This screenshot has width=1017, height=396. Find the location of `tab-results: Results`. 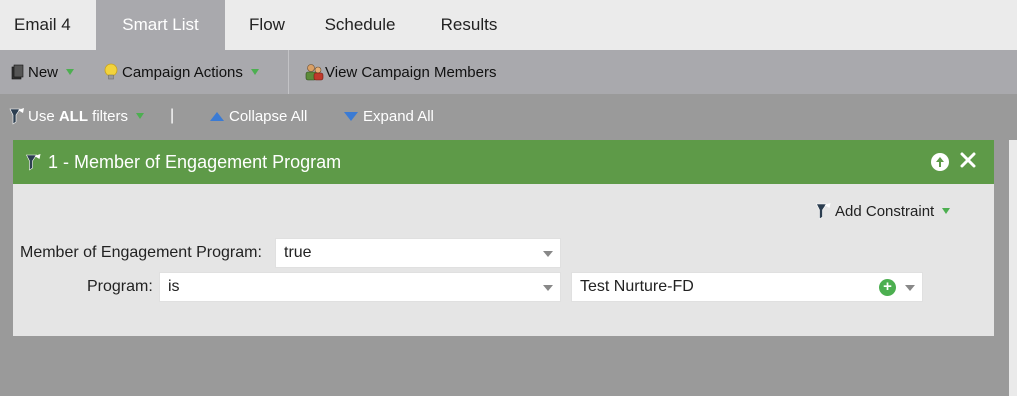

tab-results: Results is located at coordinates (469, 25).